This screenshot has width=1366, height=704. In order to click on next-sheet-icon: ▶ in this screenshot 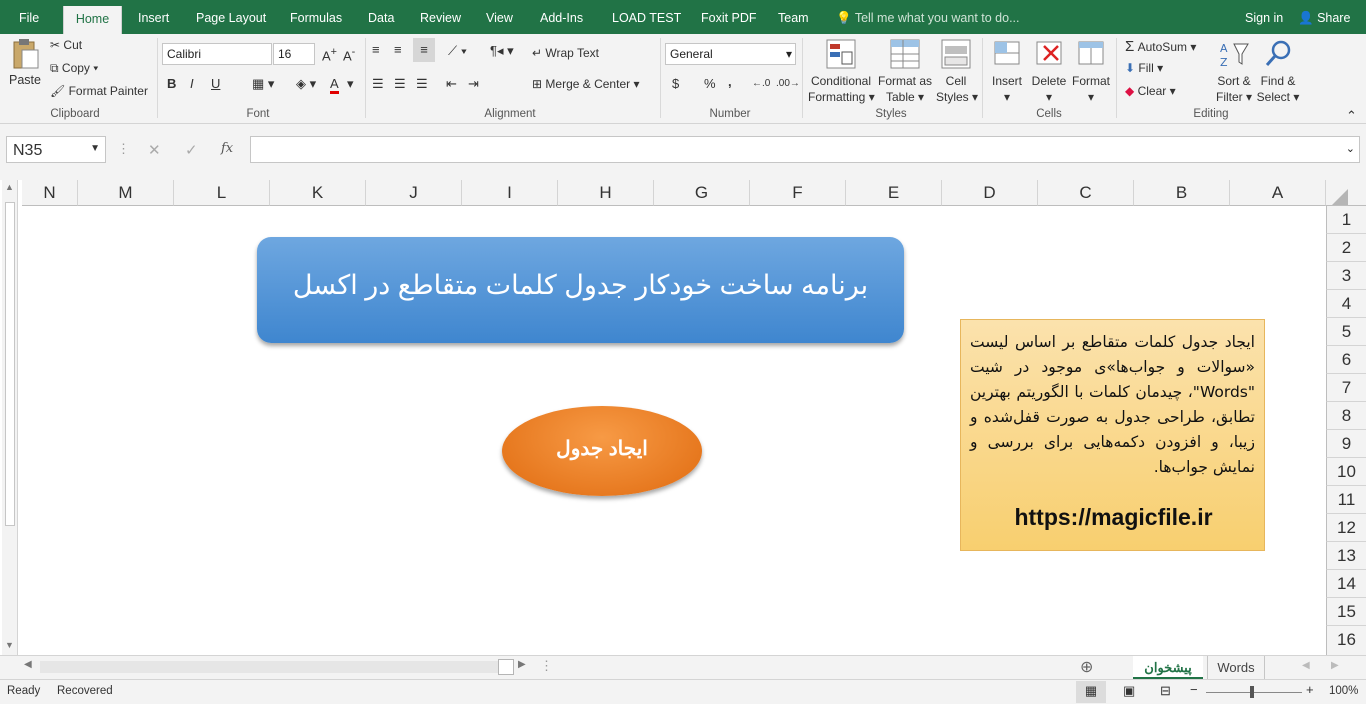, I will do `click(1335, 665)`.